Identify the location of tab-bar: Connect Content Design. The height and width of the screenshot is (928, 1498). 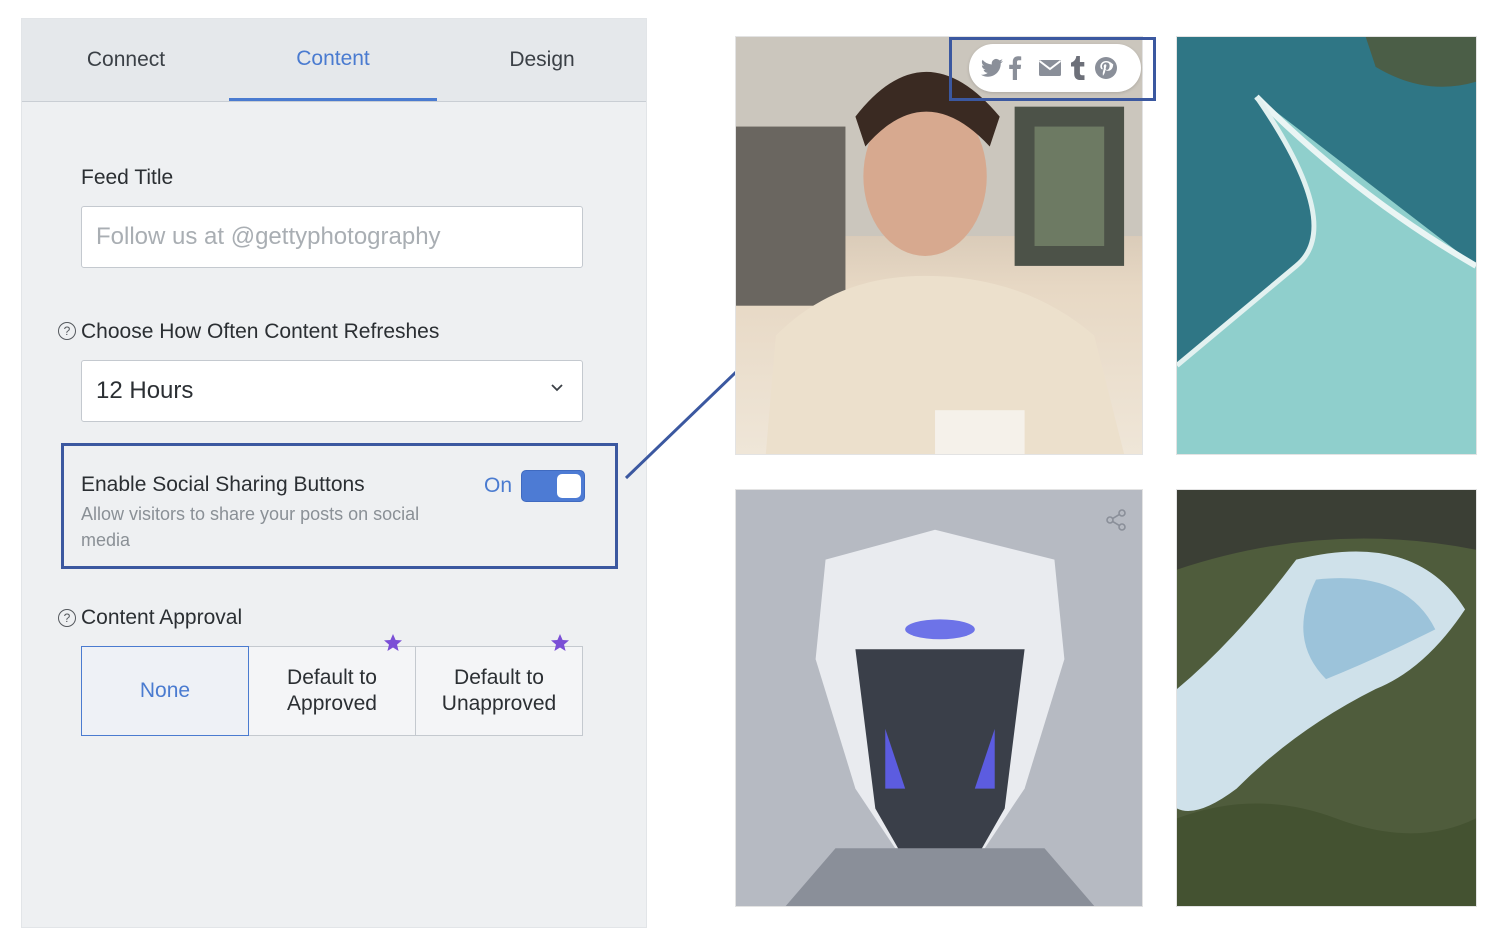
(334, 60).